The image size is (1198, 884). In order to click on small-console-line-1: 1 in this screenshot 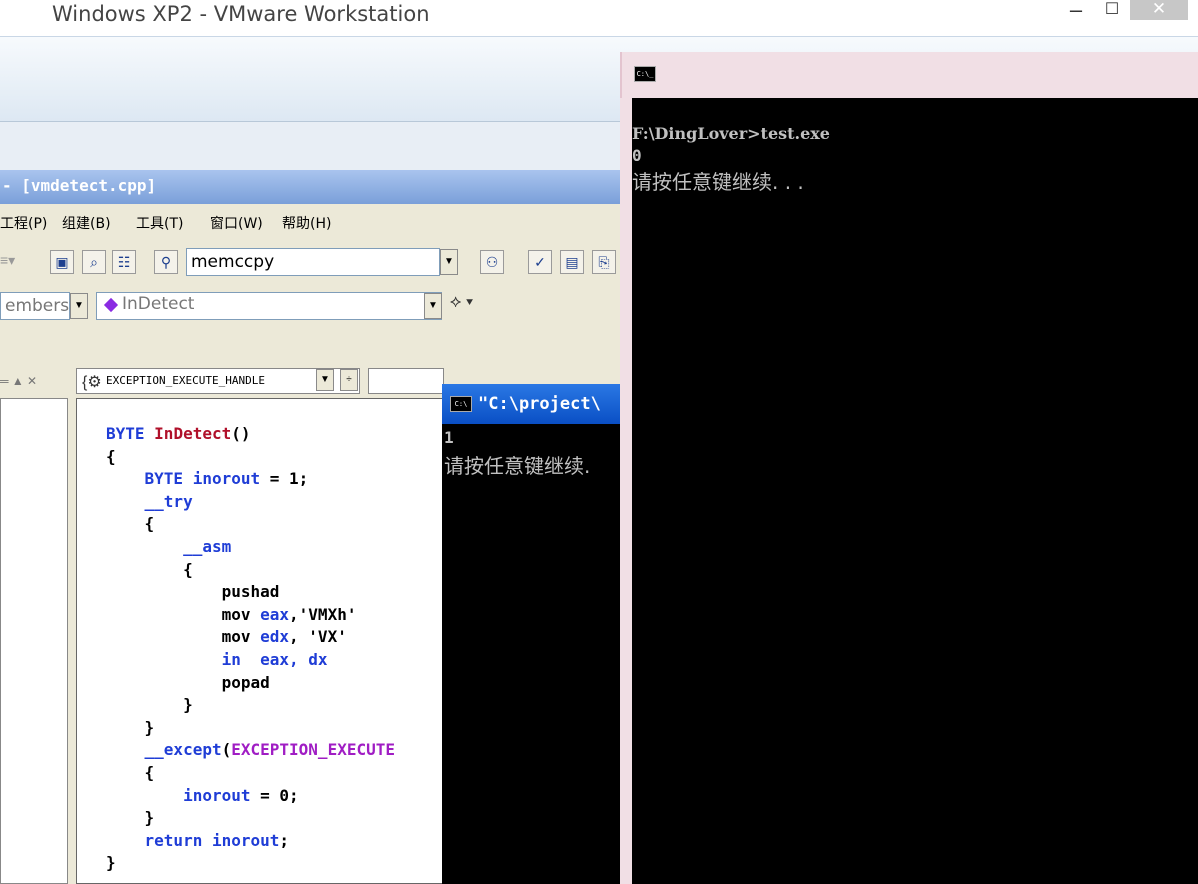, I will do `click(449, 437)`.